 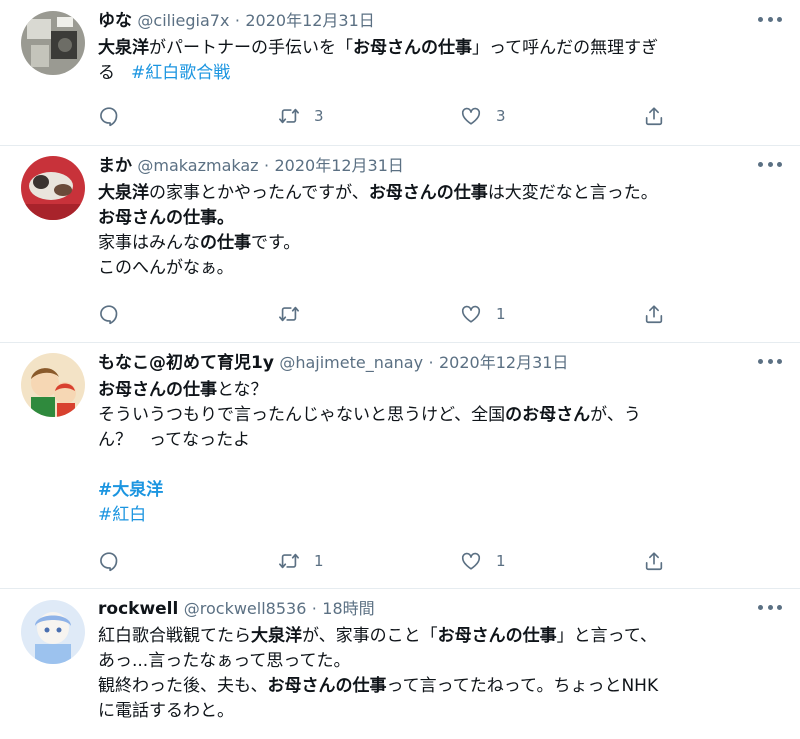 What do you see at coordinates (225, 218) in the screenshot?
I see `text-segment: 。` at bounding box center [225, 218].